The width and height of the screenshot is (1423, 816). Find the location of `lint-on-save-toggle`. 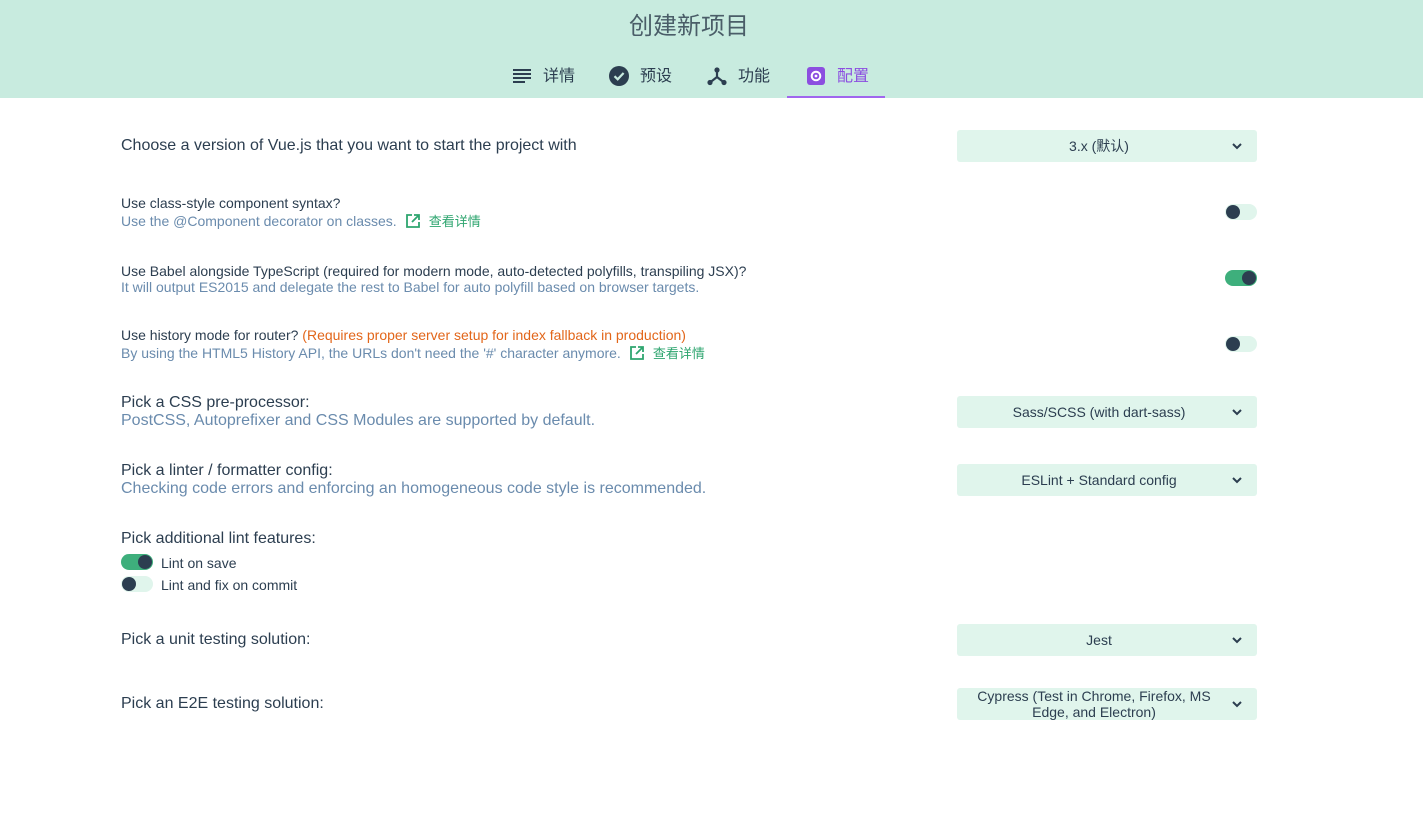

lint-on-save-toggle is located at coordinates (137, 562).